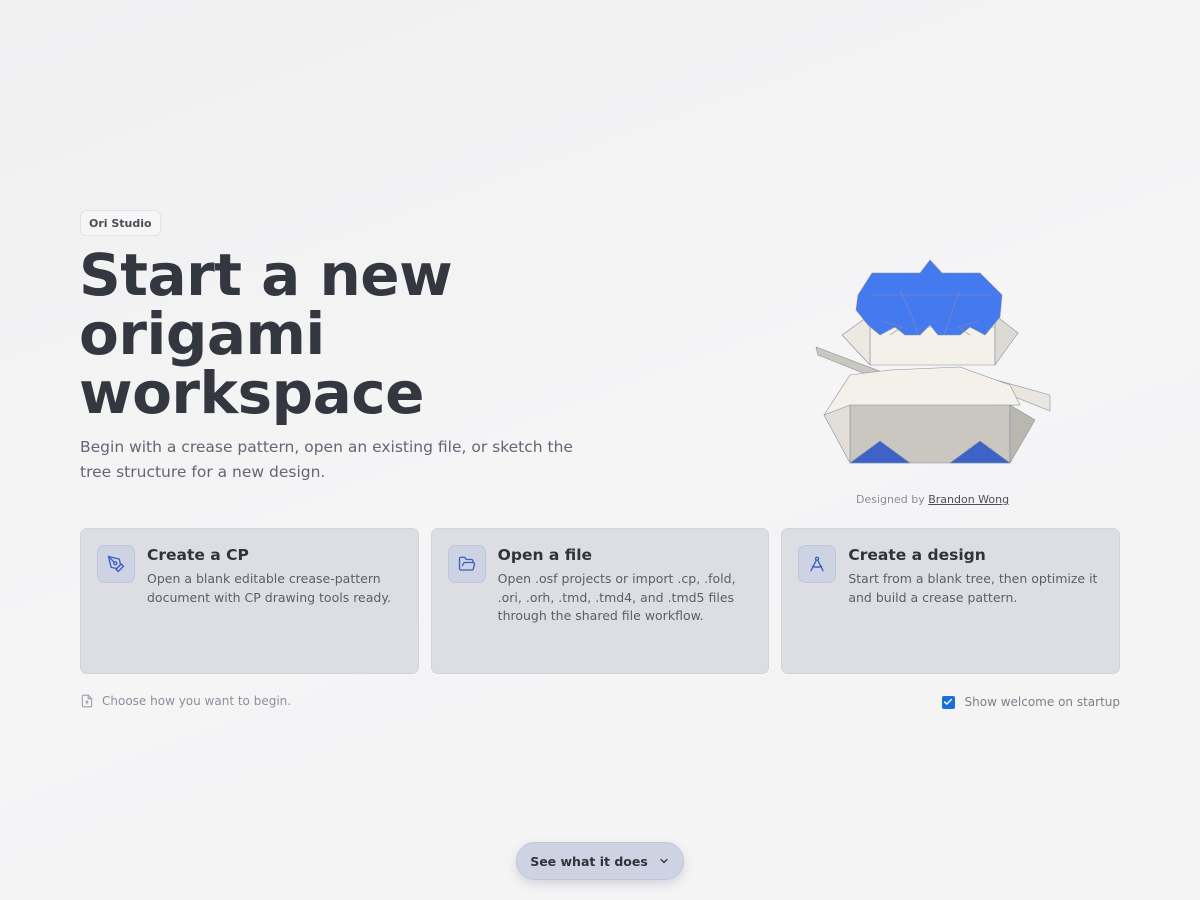 The height and width of the screenshot is (900, 1200). Describe the element at coordinates (968, 499) in the screenshot. I see `credit-author-link: Brandon Wong` at that location.